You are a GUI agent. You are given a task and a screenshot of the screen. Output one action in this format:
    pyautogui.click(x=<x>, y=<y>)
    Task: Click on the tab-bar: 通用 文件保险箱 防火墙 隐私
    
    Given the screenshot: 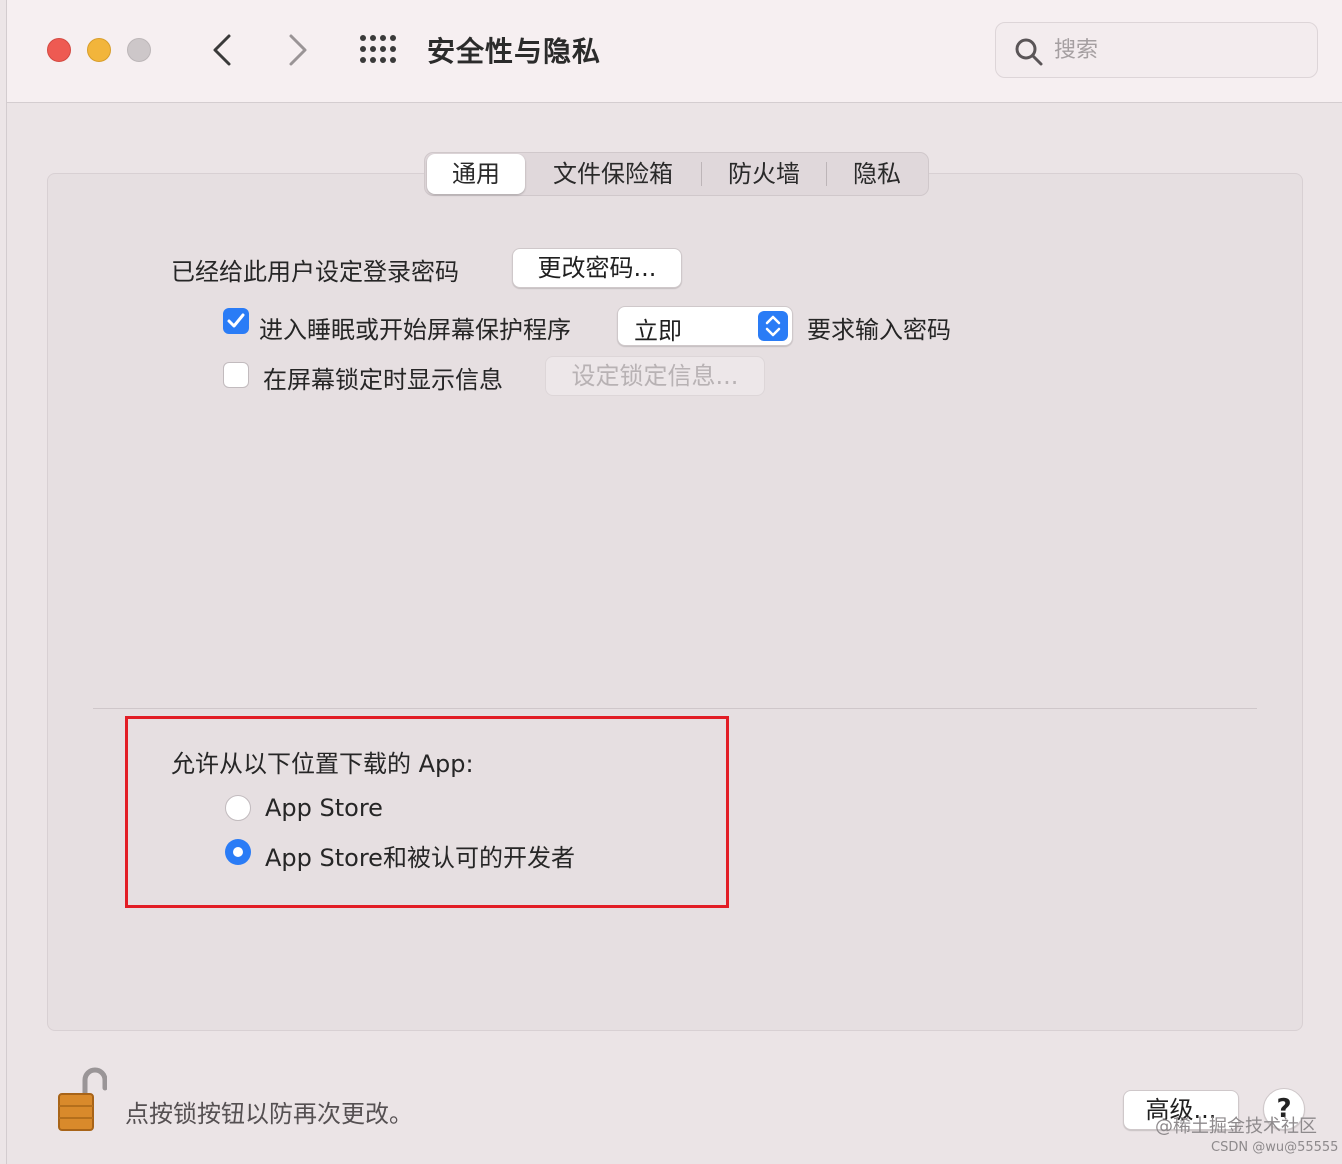 What is the action you would take?
    pyautogui.click(x=676, y=174)
    